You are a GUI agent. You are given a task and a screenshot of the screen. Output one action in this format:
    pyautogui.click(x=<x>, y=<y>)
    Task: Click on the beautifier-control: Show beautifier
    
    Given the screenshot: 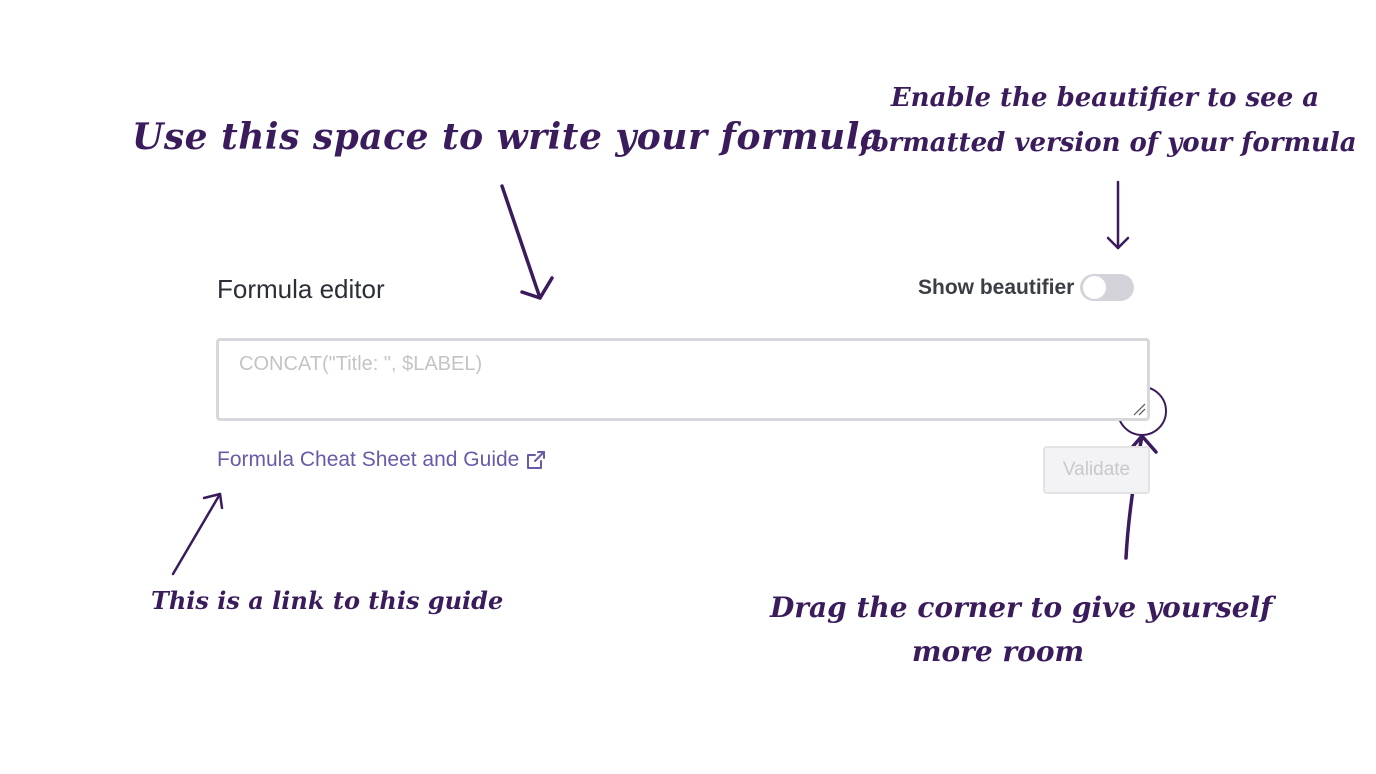 What is the action you would take?
    pyautogui.click(x=1026, y=287)
    